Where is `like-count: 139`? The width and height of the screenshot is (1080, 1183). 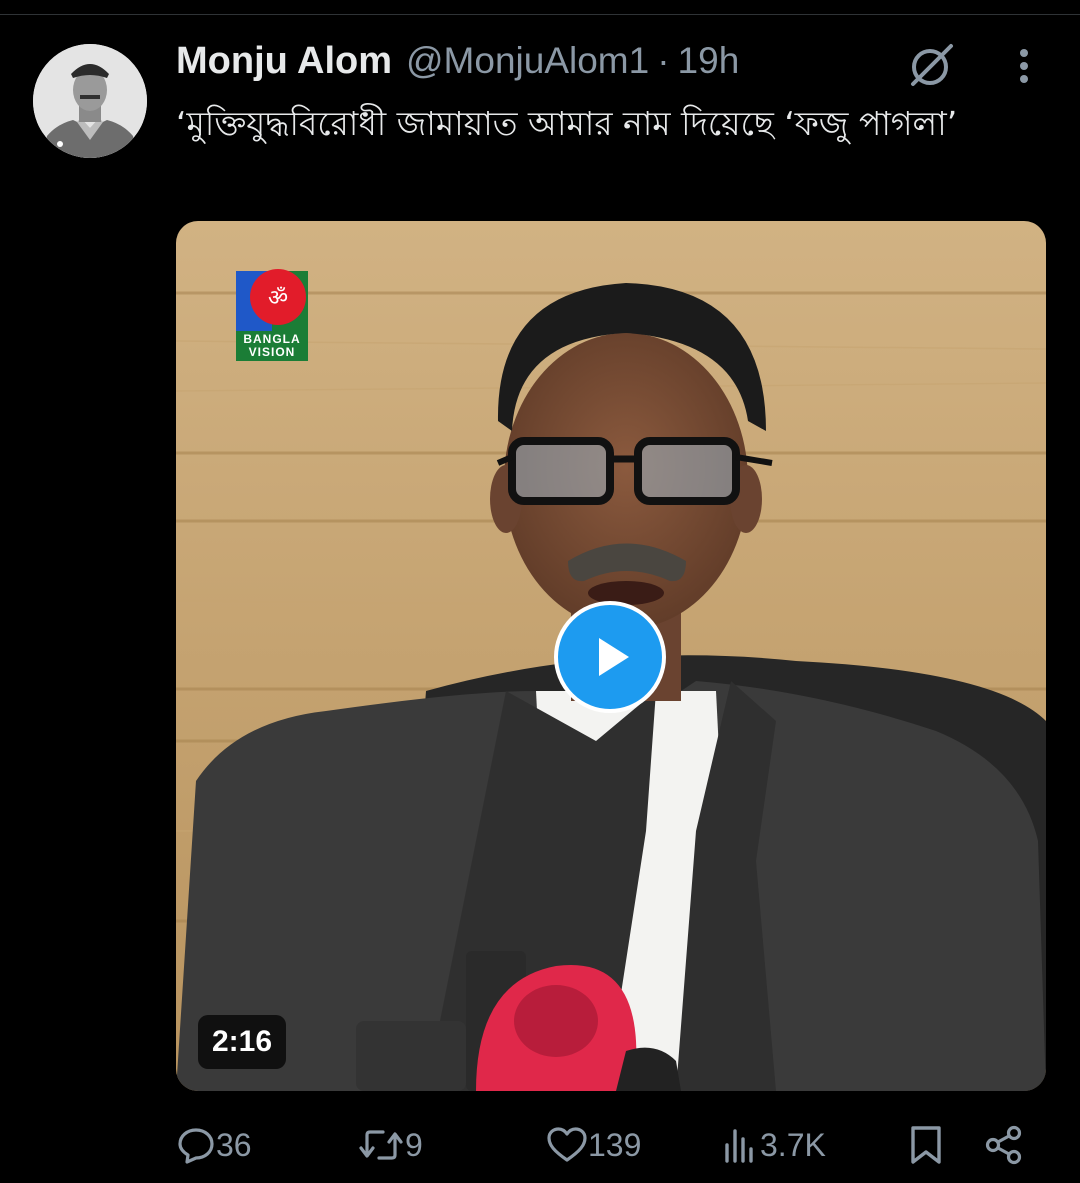 like-count: 139 is located at coordinates (615, 1144).